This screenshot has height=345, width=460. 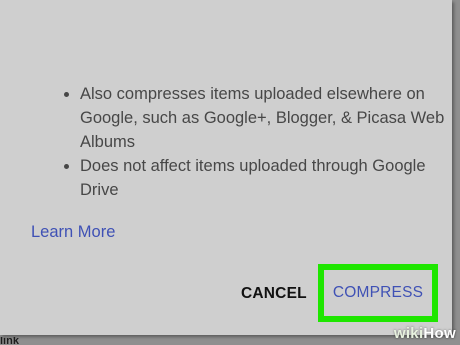 I want to click on background-link-text: link, so click(x=9, y=341).